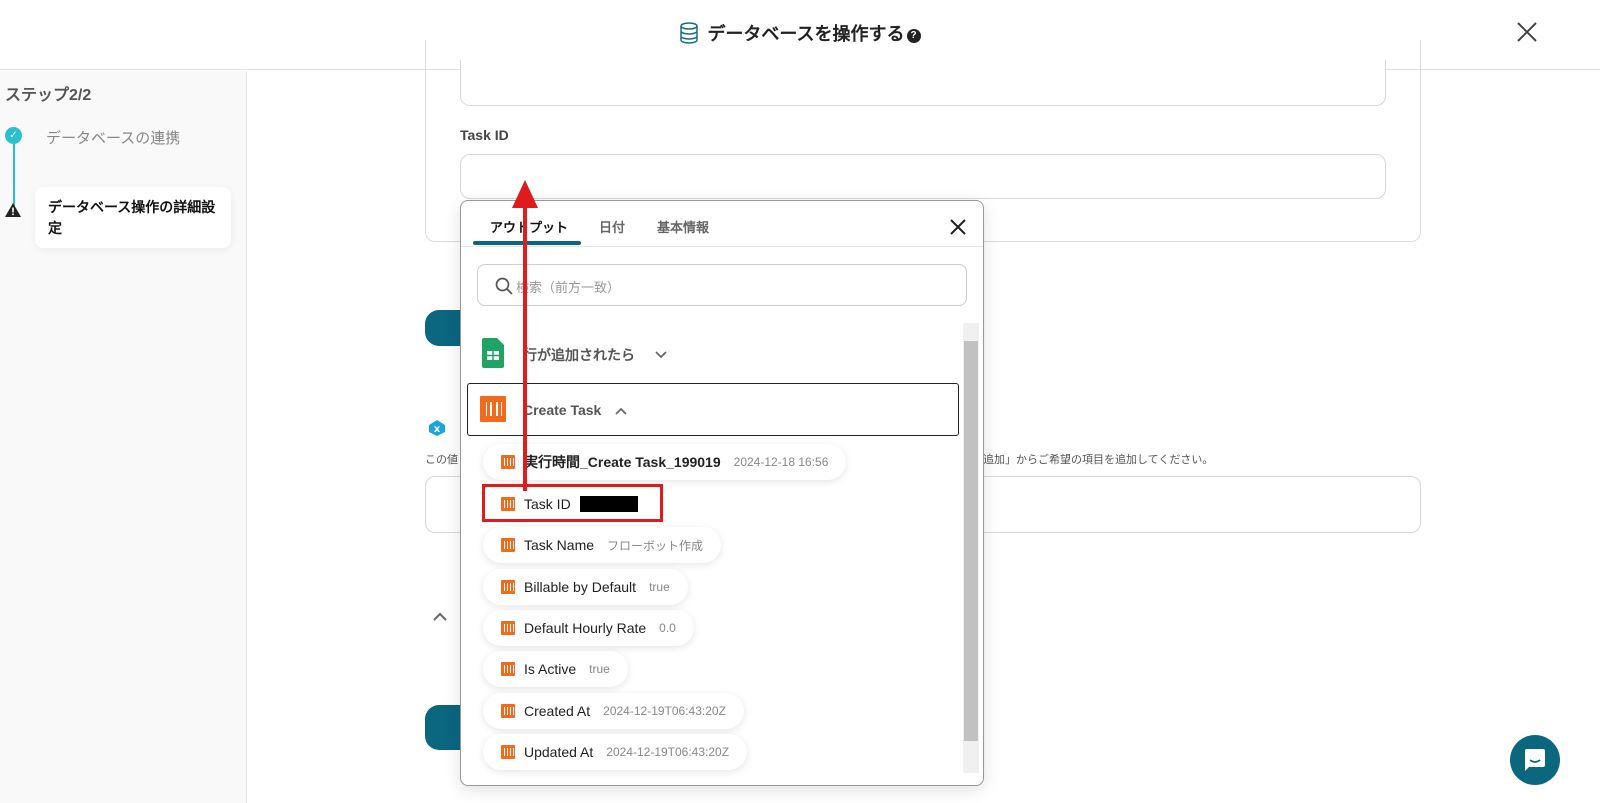  What do you see at coordinates (585, 587) in the screenshot?
I see `output-item: Billable by Default true` at bounding box center [585, 587].